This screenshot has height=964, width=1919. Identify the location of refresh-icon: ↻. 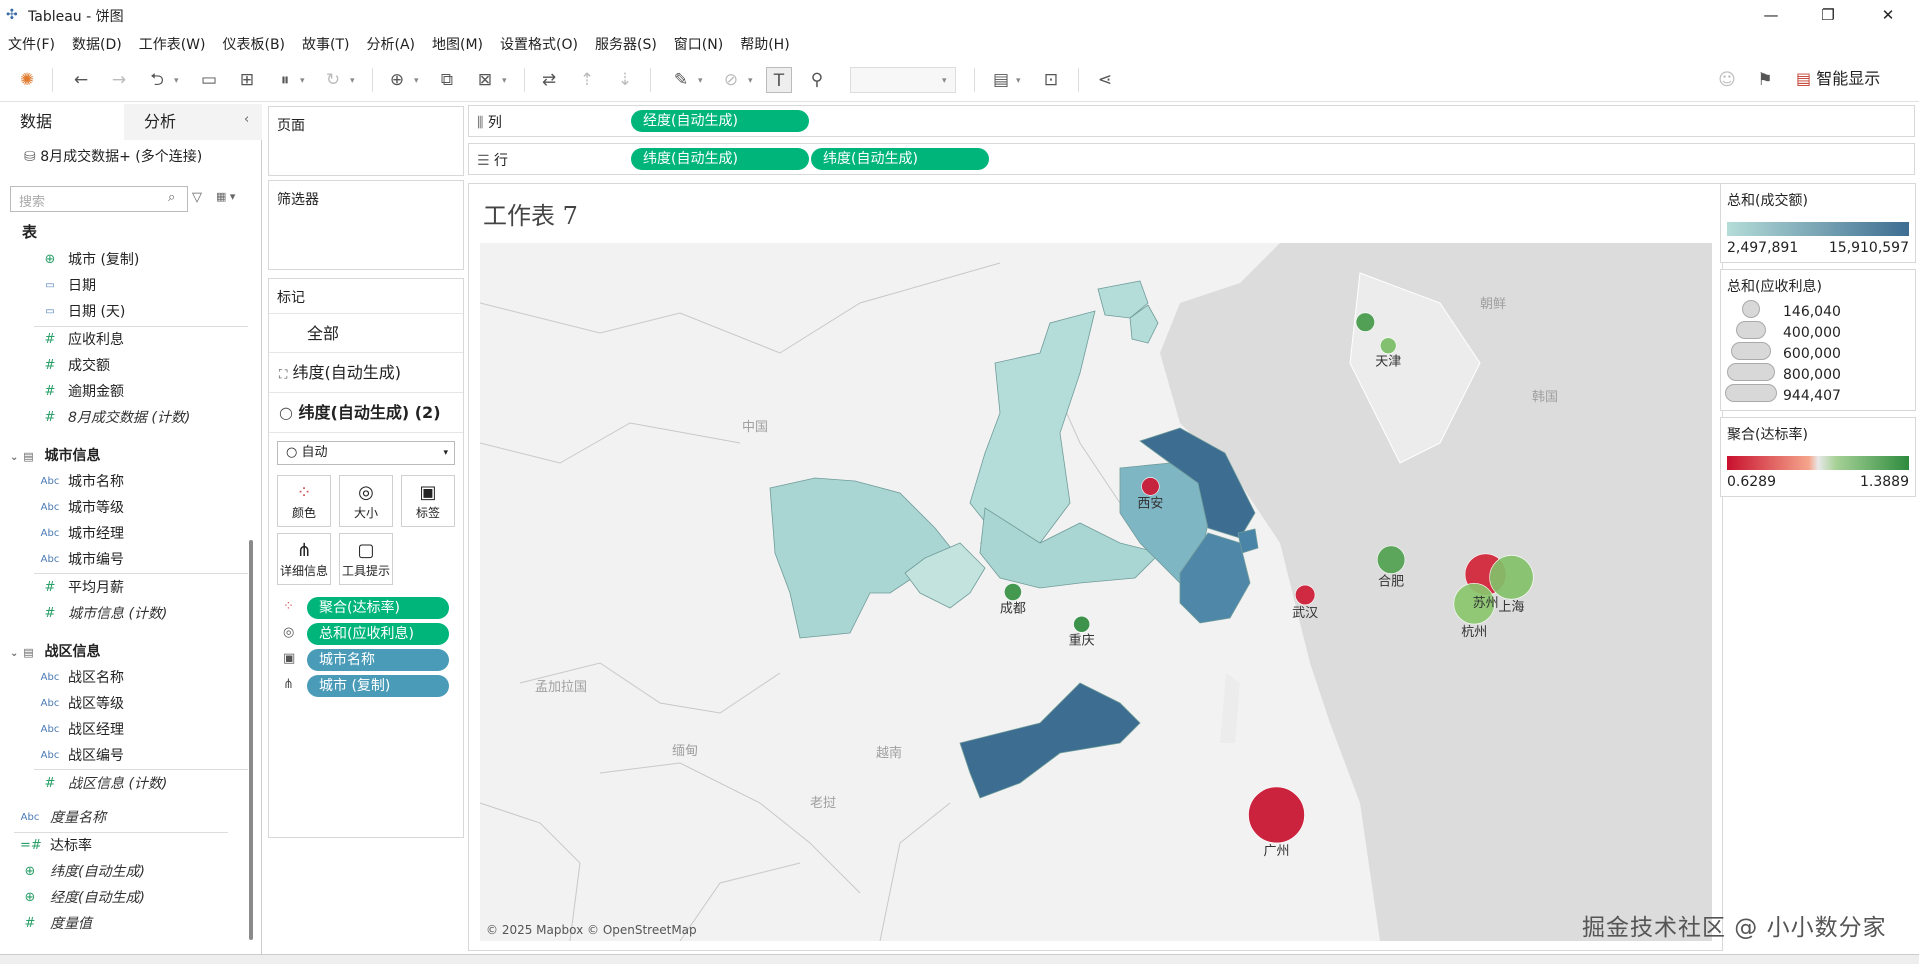
(333, 80).